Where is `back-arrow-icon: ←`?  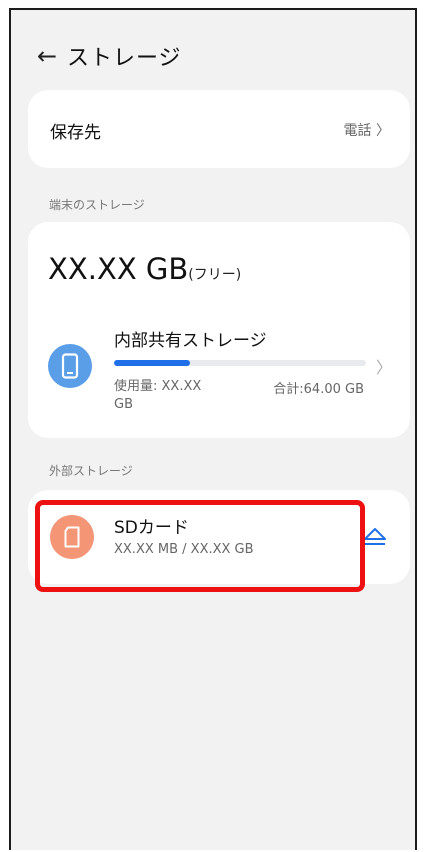
back-arrow-icon: ← is located at coordinates (52, 56).